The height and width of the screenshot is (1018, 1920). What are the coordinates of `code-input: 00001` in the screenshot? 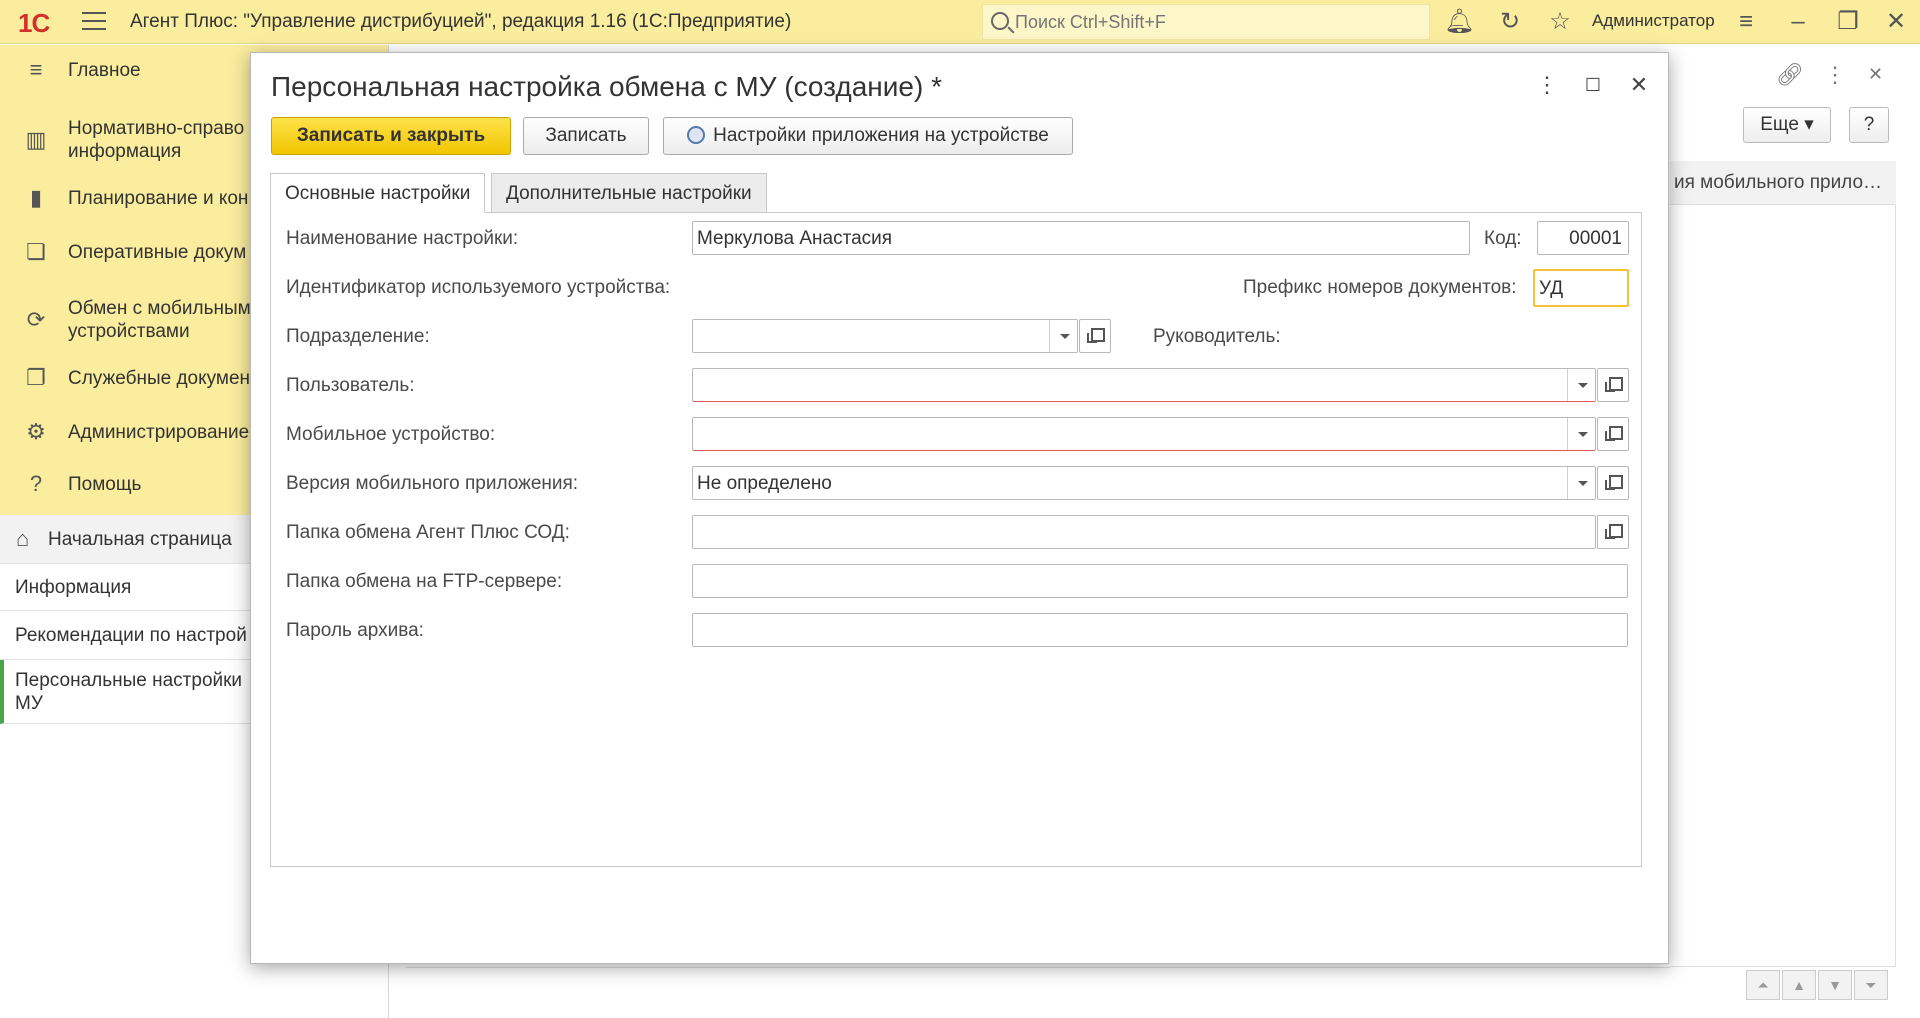 It's located at (1583, 238).